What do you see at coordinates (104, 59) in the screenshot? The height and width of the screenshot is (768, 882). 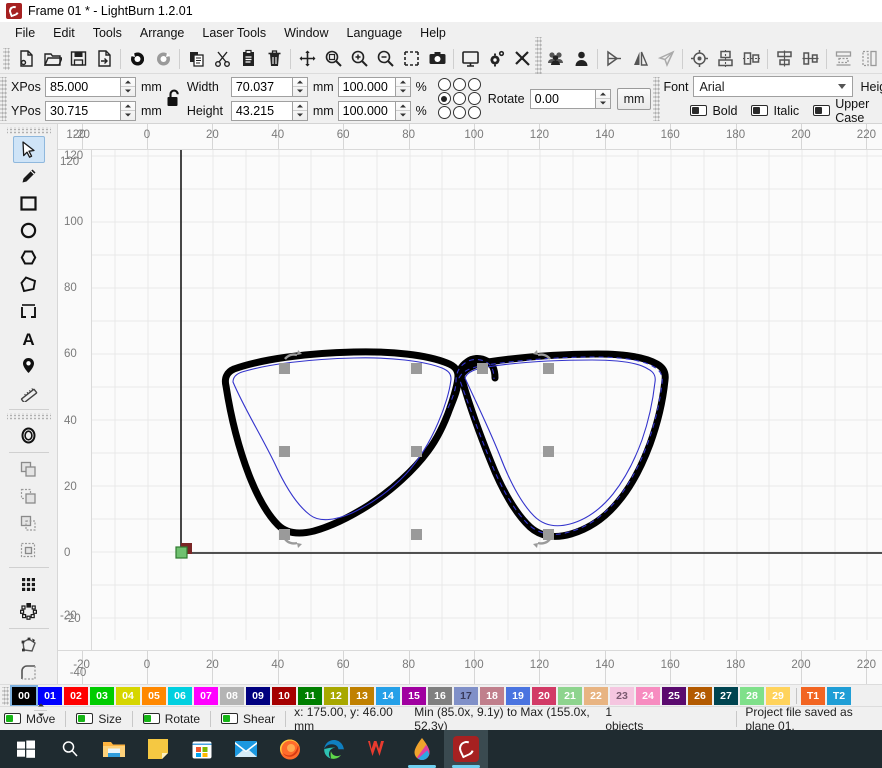 I see `export-file-button` at bounding box center [104, 59].